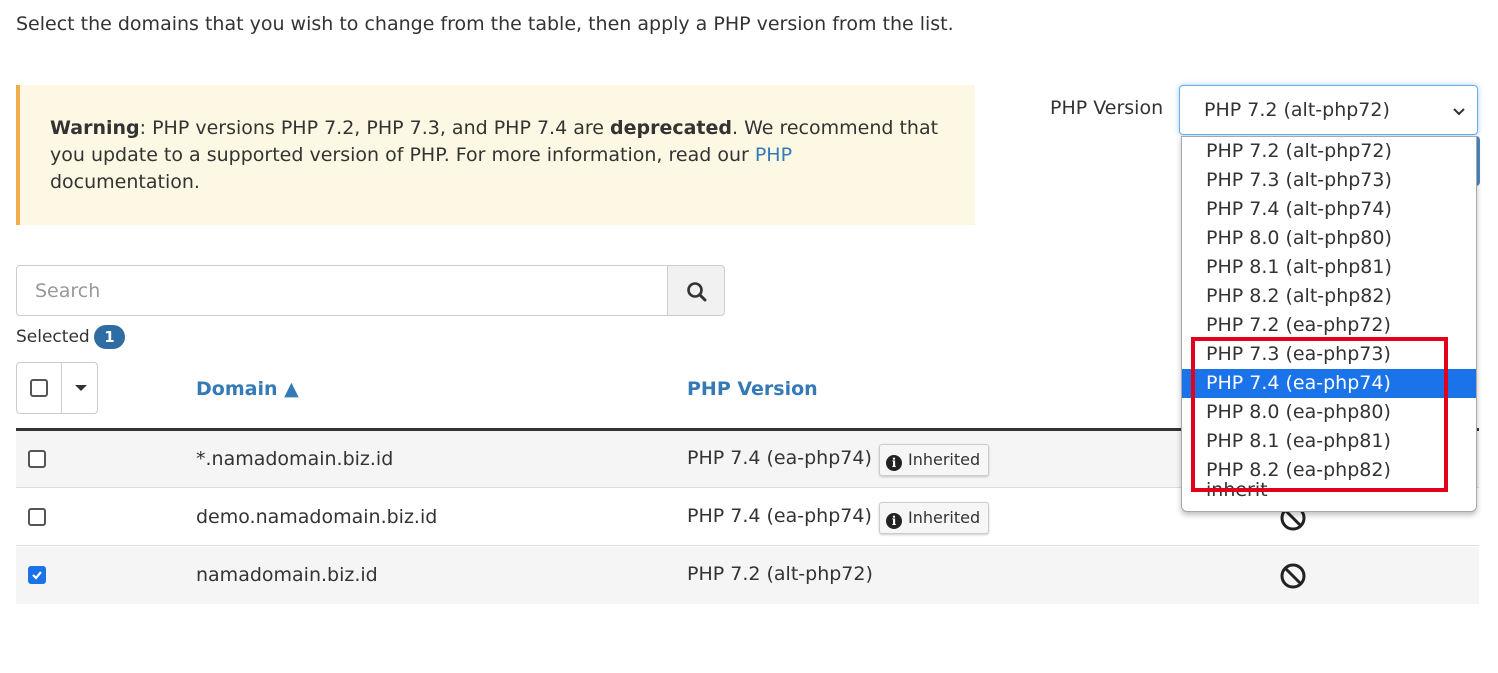 Image resolution: width=1498 pixels, height=673 pixels. Describe the element at coordinates (780, 574) in the screenshot. I see `php-version-cell: PHP 7.2 (alt-php72)` at that location.